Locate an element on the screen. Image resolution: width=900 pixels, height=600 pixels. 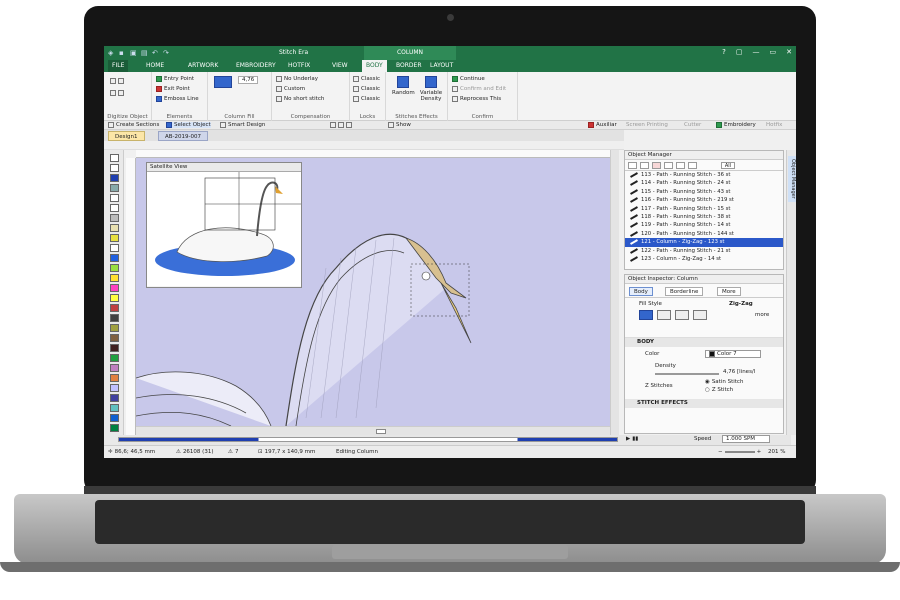
list-item: 117 - Path - Running Stitch - 15 st is located at coordinates (704, 209).